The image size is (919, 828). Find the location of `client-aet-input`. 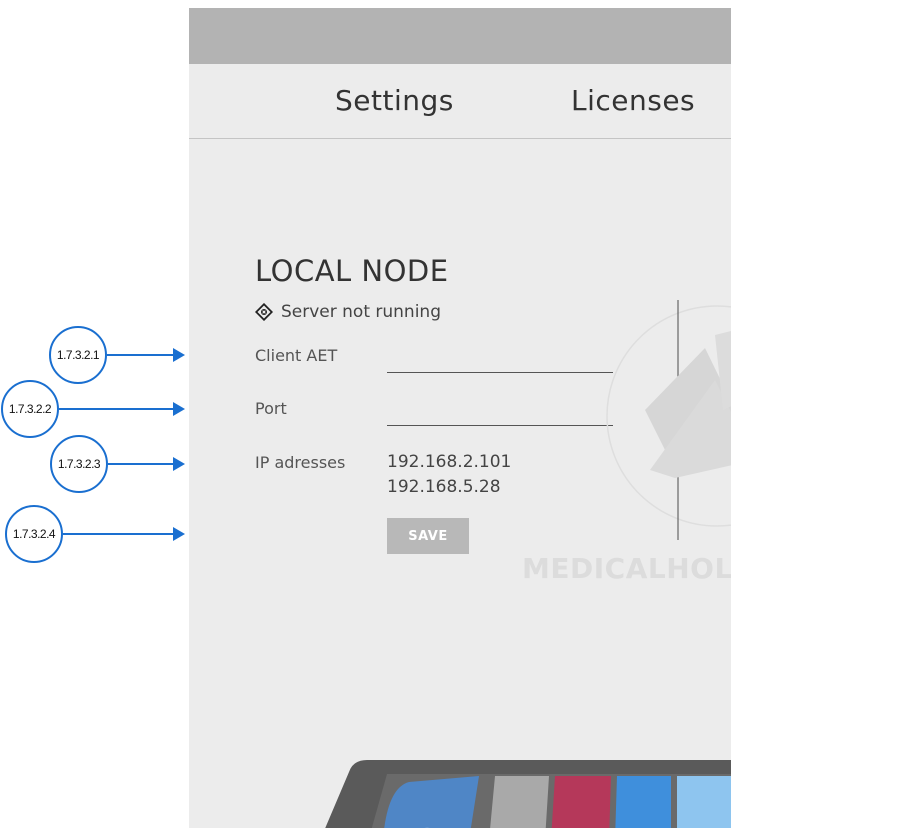

client-aet-input is located at coordinates (500, 361).